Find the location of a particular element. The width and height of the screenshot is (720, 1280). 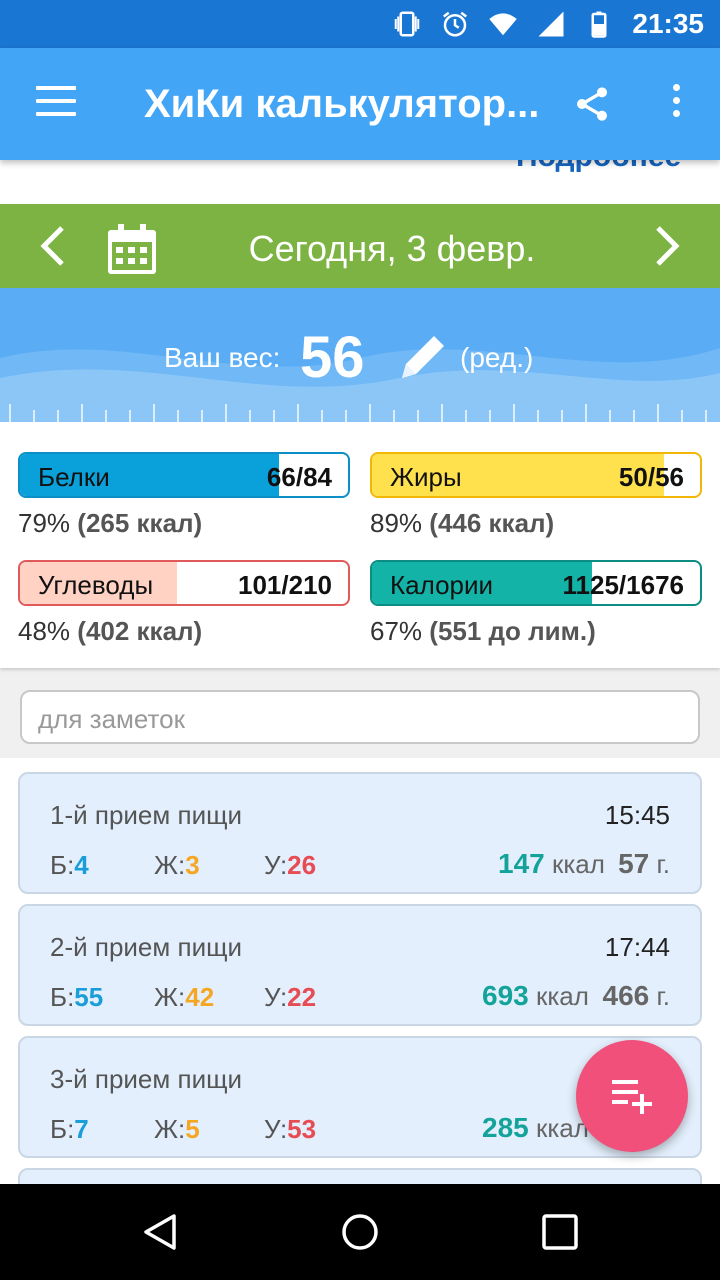

status-bar: 21:35 is located at coordinates (360, 24).